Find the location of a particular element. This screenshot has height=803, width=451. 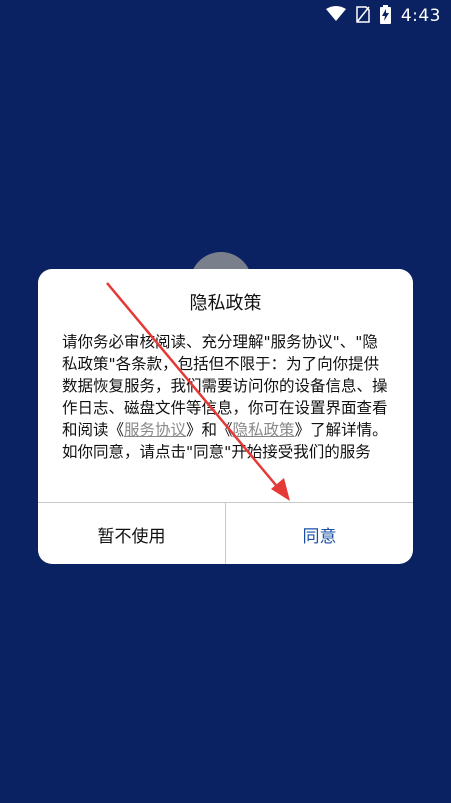

body-between: 》和《 is located at coordinates (209, 430).